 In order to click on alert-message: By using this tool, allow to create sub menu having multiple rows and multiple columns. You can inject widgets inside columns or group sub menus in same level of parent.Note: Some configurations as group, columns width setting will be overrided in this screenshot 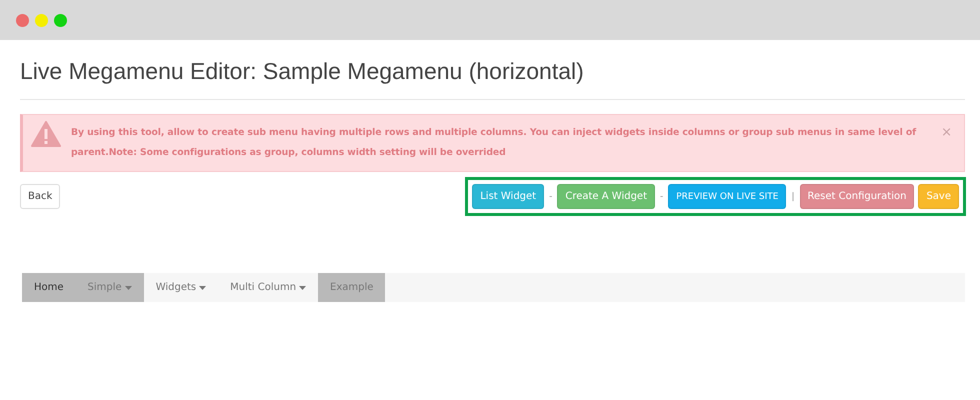, I will do `click(494, 143)`.